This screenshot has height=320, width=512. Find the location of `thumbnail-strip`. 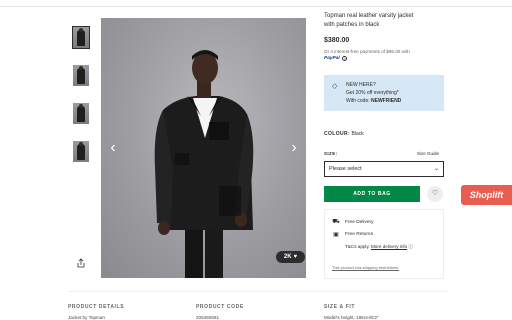

thumbnail-strip is located at coordinates (81, 102).